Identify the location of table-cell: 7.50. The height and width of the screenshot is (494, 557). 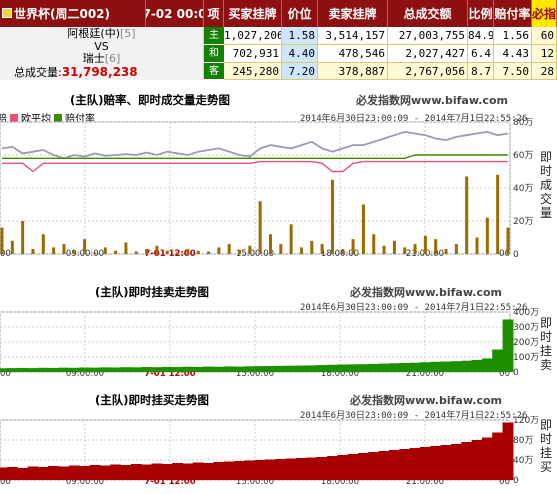
(513, 71).